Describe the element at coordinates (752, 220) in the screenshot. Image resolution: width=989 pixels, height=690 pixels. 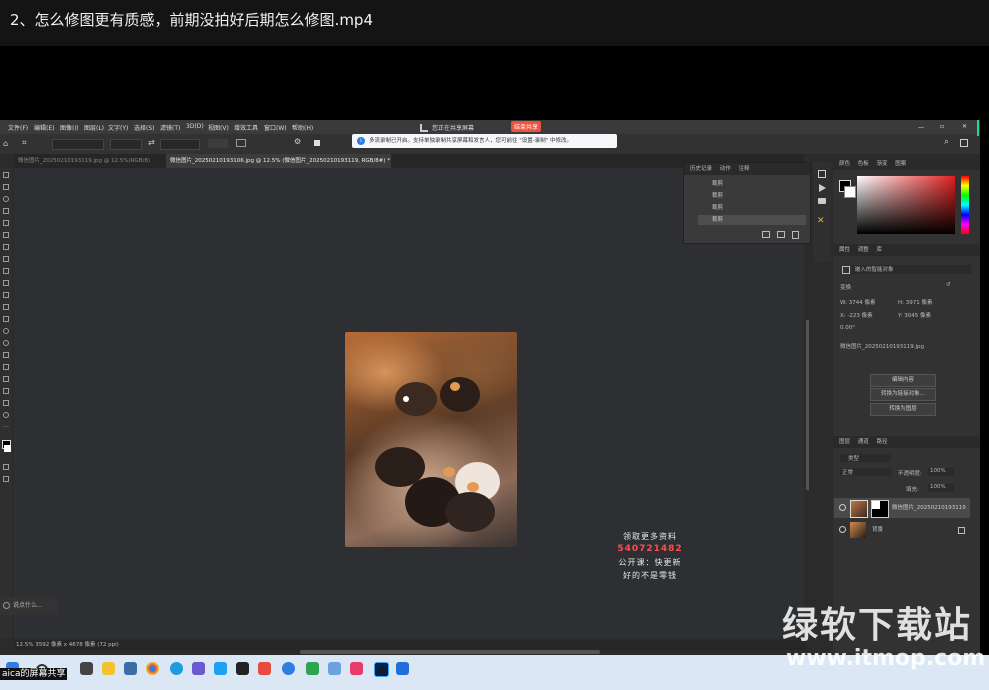
I see `history-item-selected: 裁剪` at that location.